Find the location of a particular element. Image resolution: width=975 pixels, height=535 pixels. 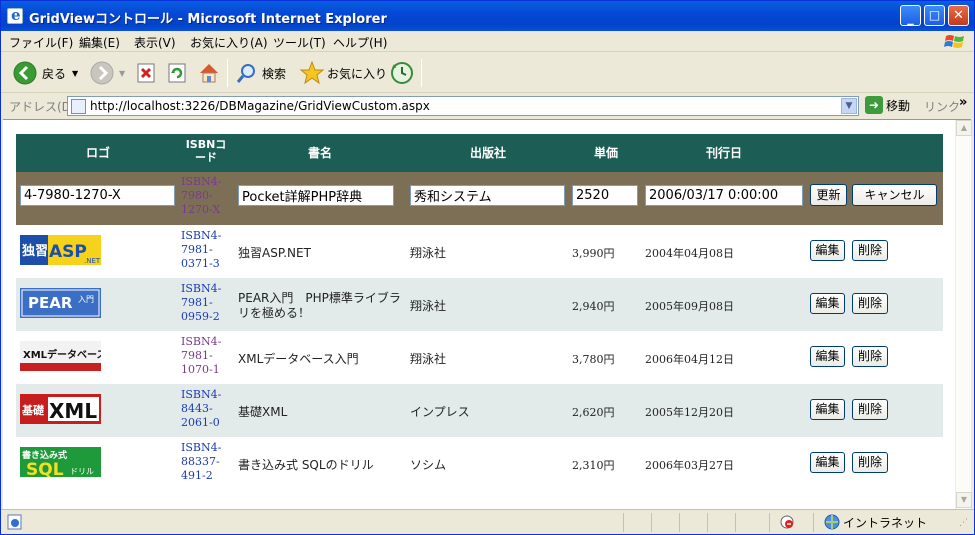

back-button: 戻る ▼ is located at coordinates (45, 73).